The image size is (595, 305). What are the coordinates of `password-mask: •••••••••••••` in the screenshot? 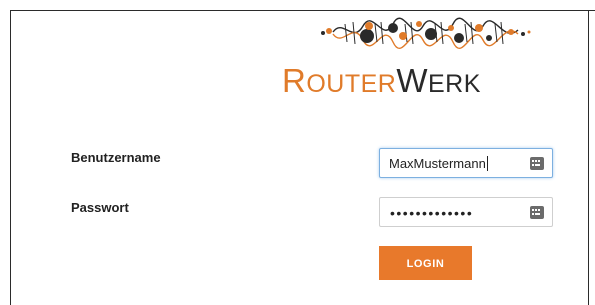 It's located at (432, 213).